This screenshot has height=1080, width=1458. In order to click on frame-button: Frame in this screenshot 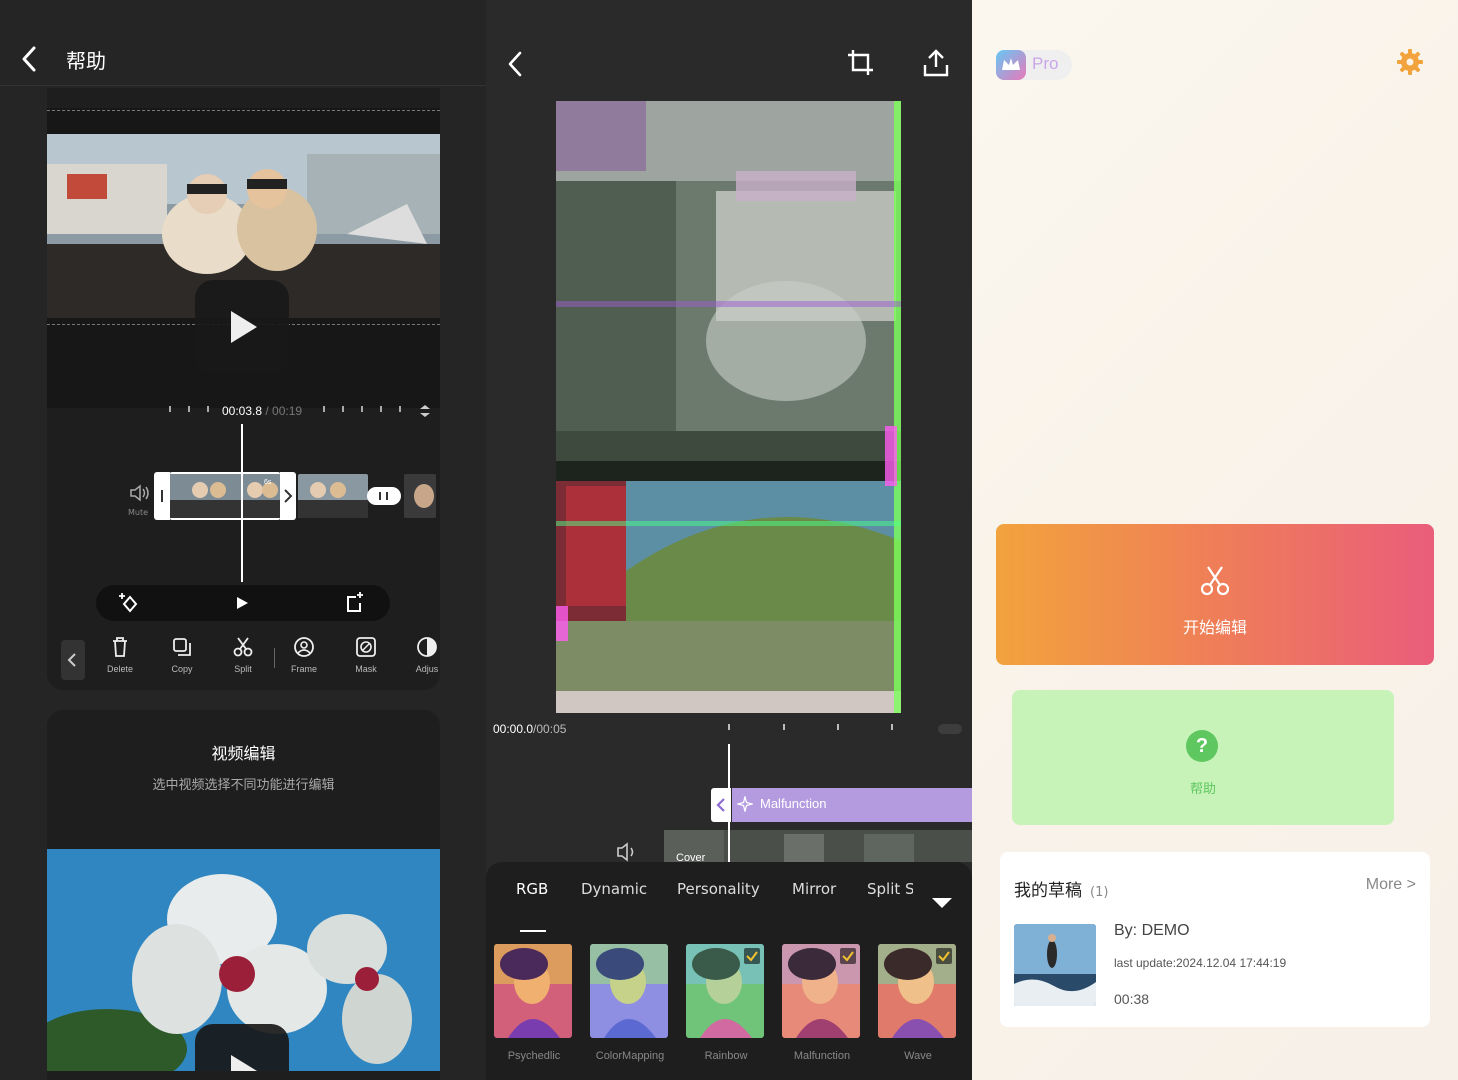, I will do `click(304, 655)`.